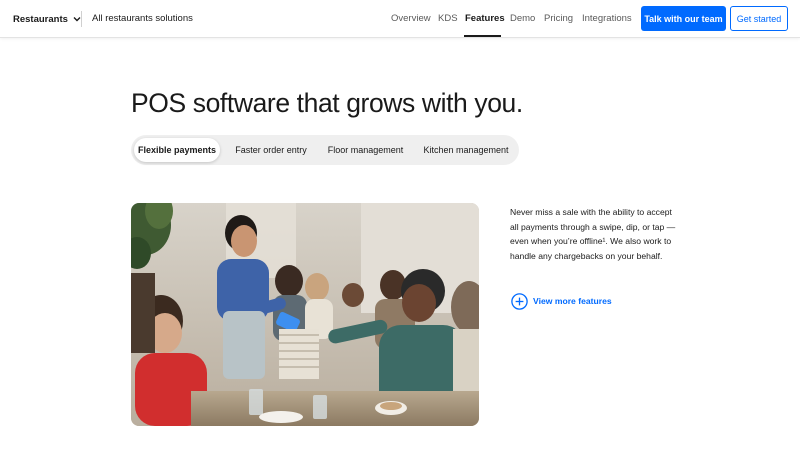 The image size is (800, 450). Describe the element at coordinates (683, 18) in the screenshot. I see `talk-with-our-team-button: Talk with our team` at that location.